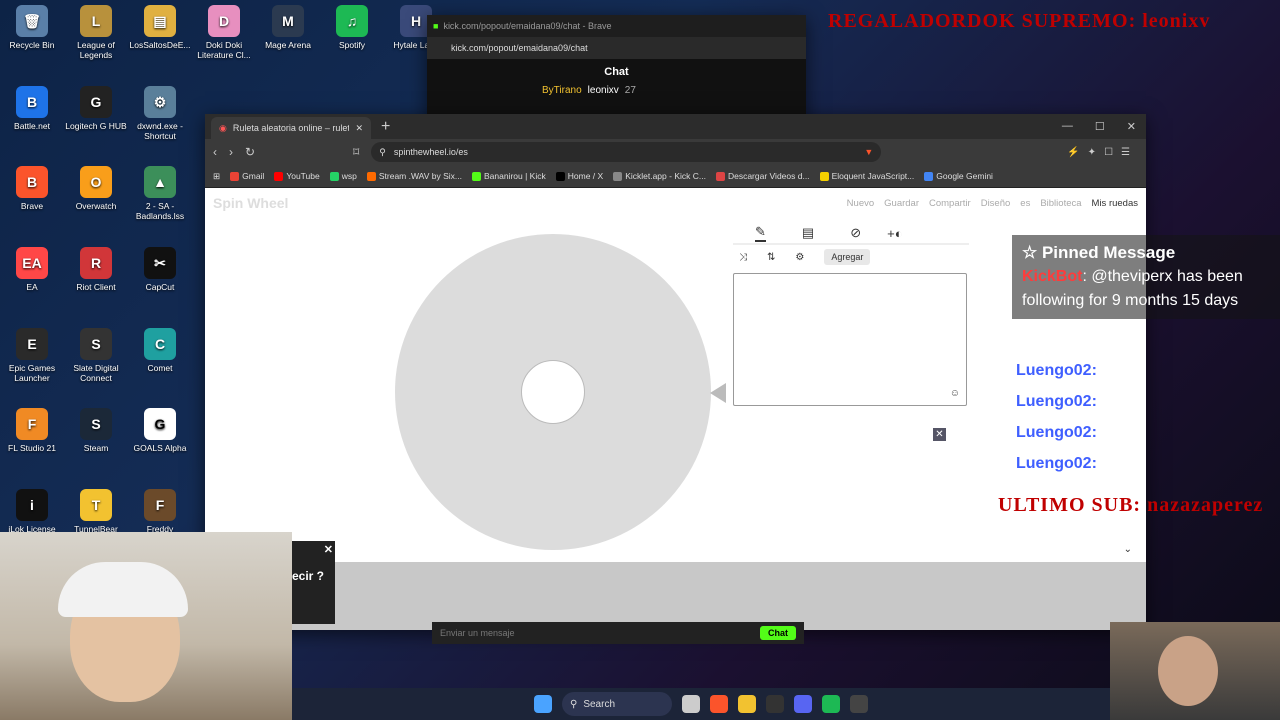  Describe the element at coordinates (96, 108) in the screenshot. I see `desktop-icon: G Logitech G HUB` at that location.